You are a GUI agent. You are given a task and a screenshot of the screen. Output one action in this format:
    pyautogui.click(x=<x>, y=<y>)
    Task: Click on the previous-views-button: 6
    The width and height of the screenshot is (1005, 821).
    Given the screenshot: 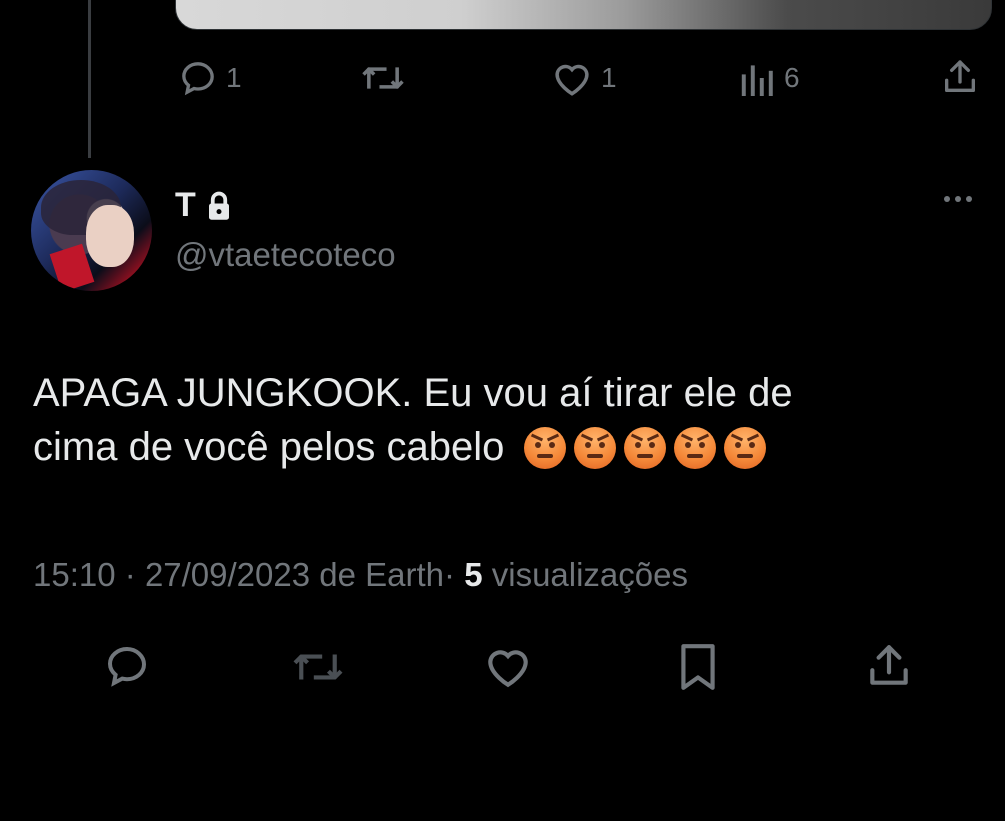 What is the action you would take?
    pyautogui.click(x=770, y=78)
    